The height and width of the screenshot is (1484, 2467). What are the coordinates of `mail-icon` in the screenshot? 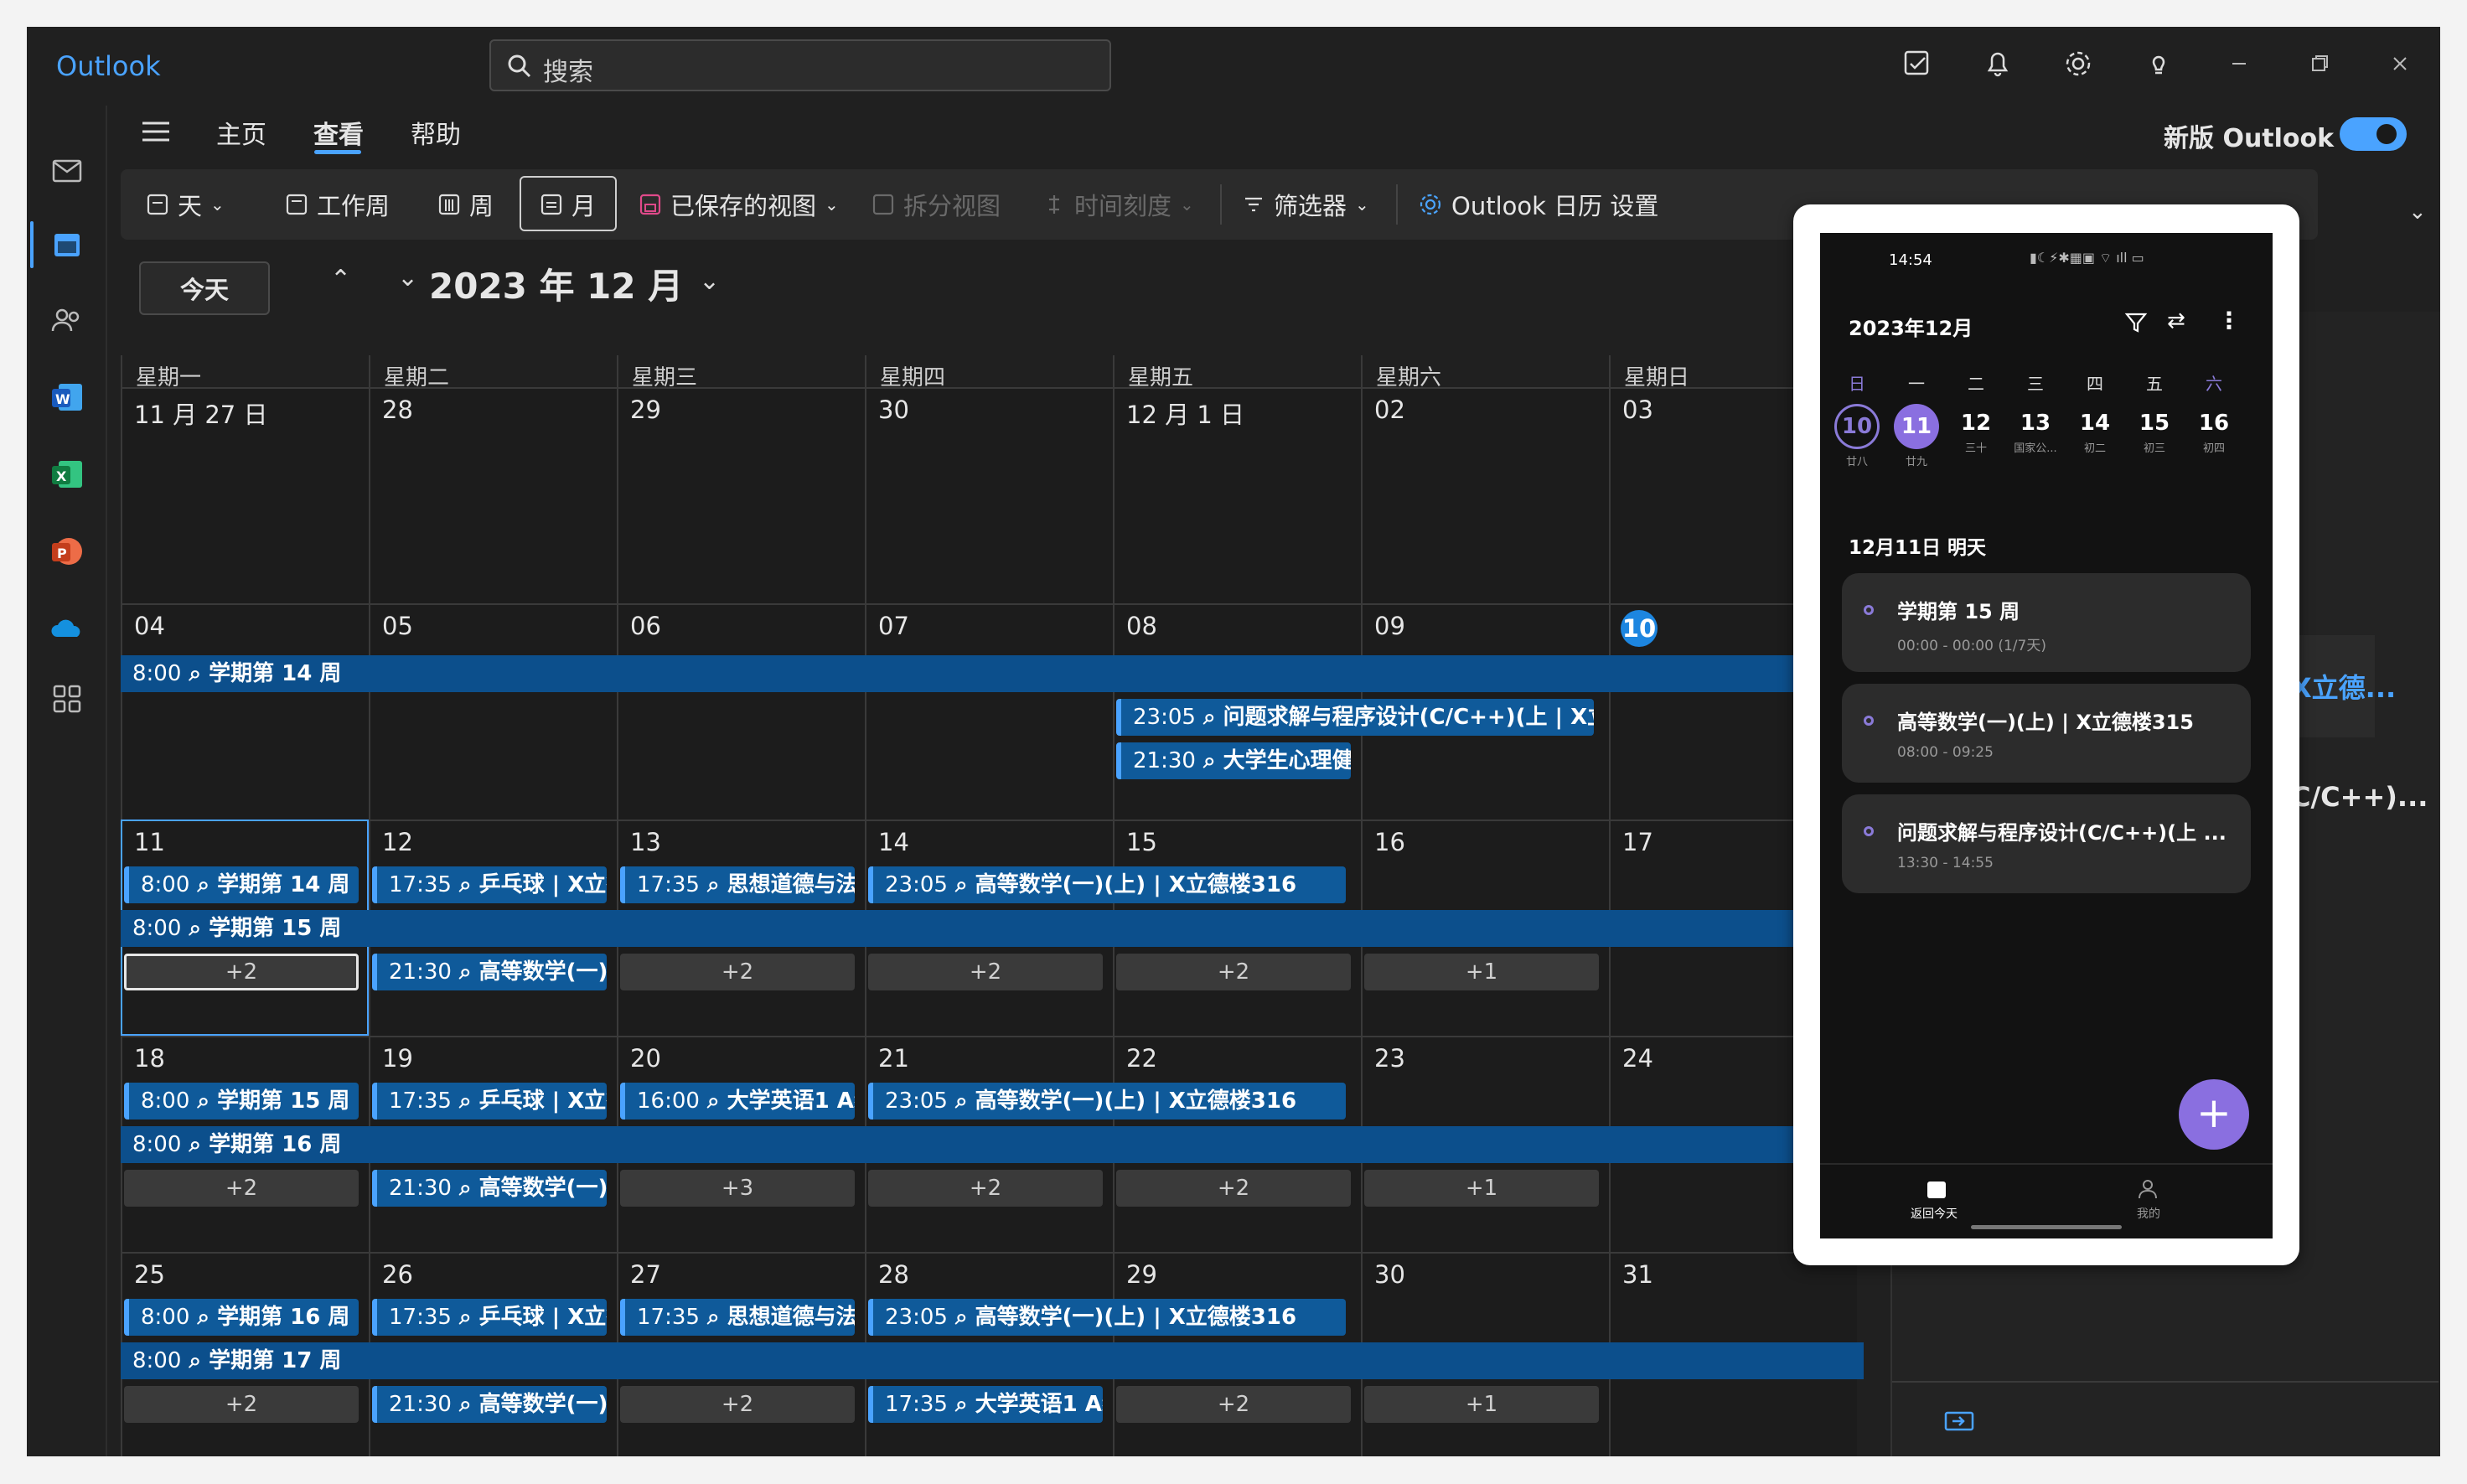 It's located at (67, 171).